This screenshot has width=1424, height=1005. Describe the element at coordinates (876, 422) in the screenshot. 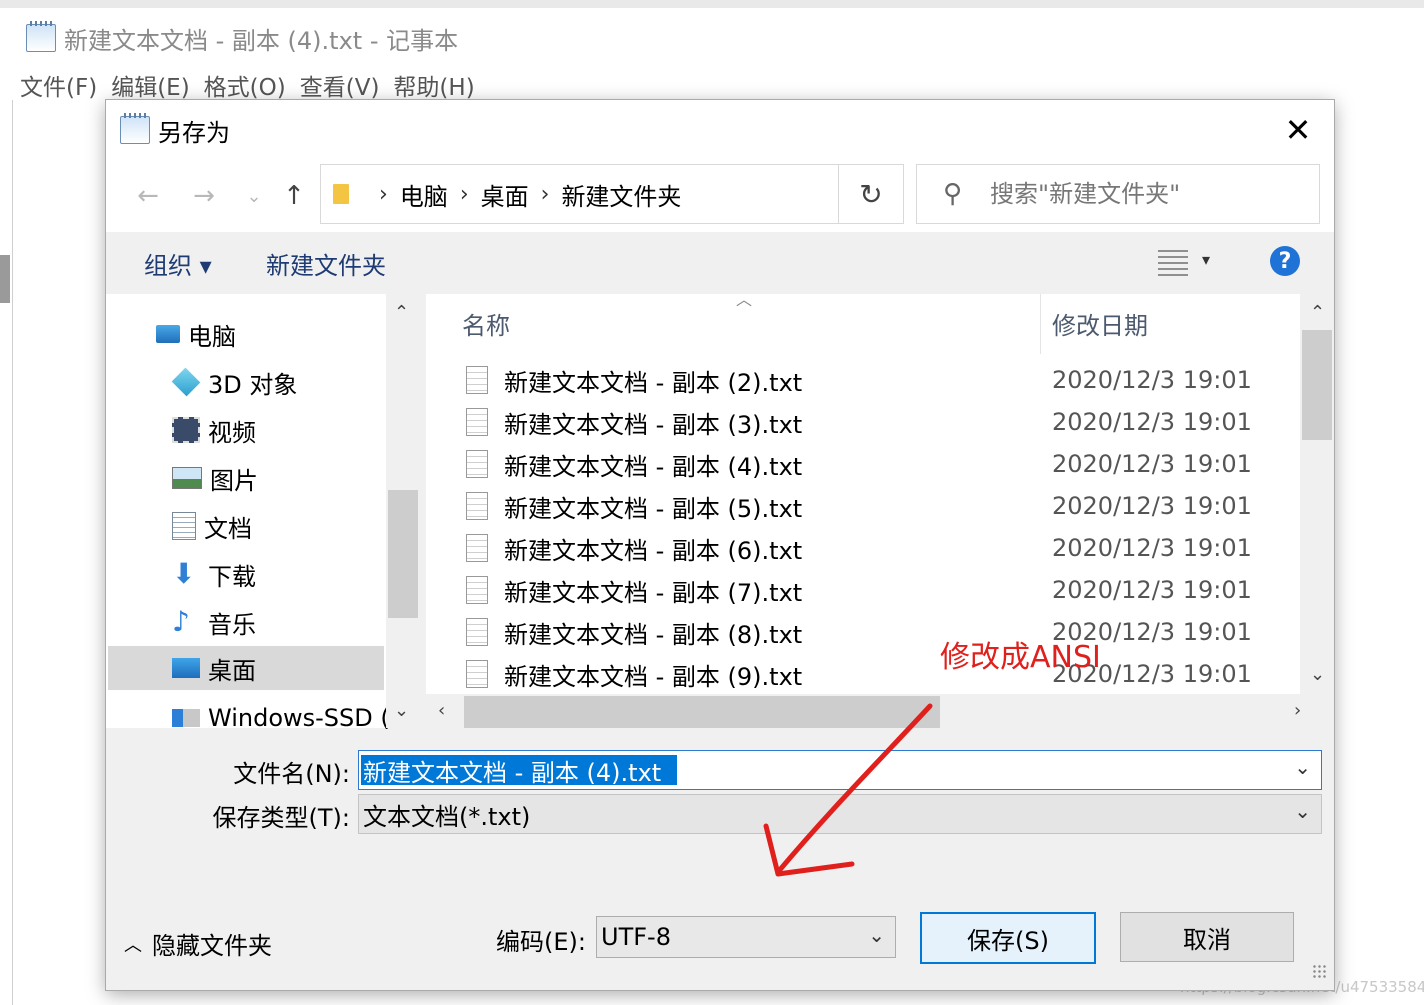

I see `file-row: 新建文本文档 - 副本 (3).txt 2020/12/3 19:01` at that location.